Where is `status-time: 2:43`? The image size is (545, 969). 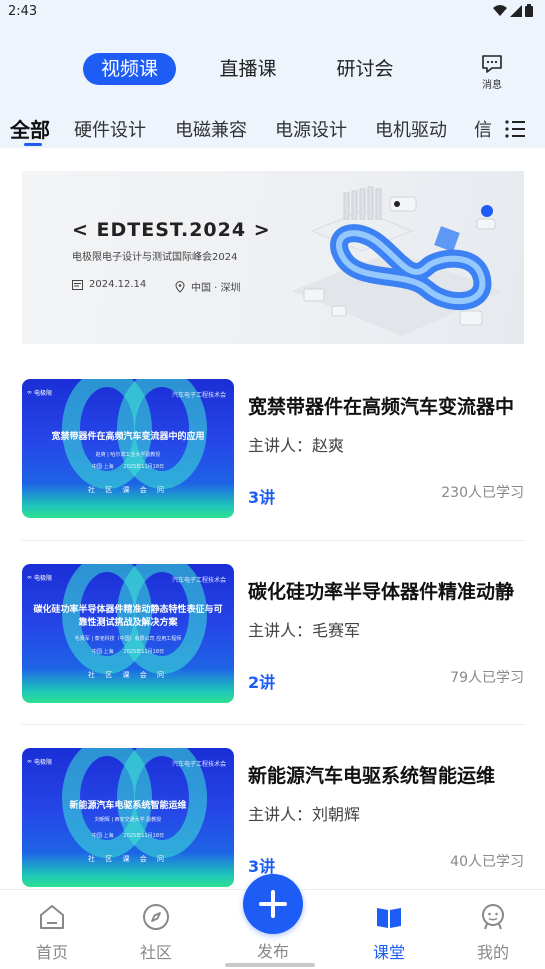 status-time: 2:43 is located at coordinates (23, 11).